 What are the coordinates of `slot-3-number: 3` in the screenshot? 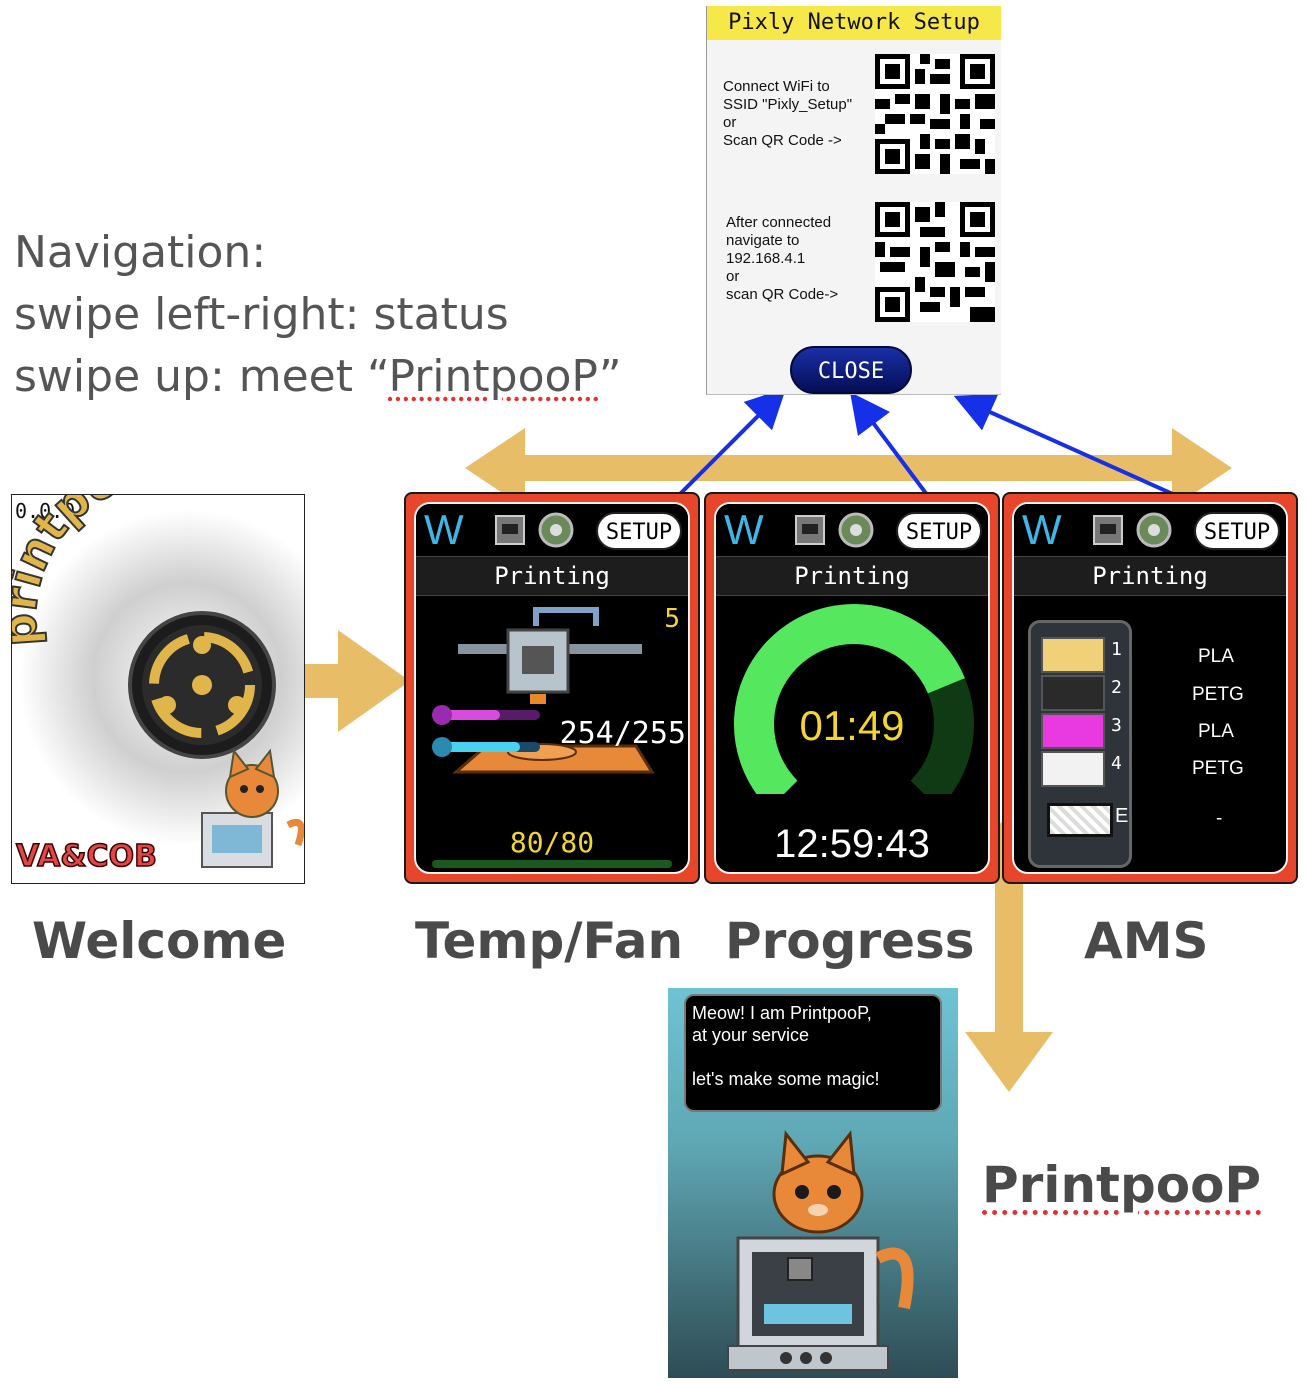 It's located at (1116, 725).